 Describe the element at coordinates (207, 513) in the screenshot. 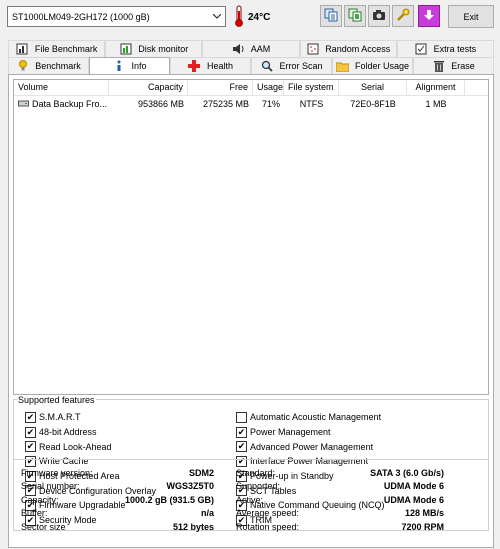

I see `buffer-value: n/a` at that location.